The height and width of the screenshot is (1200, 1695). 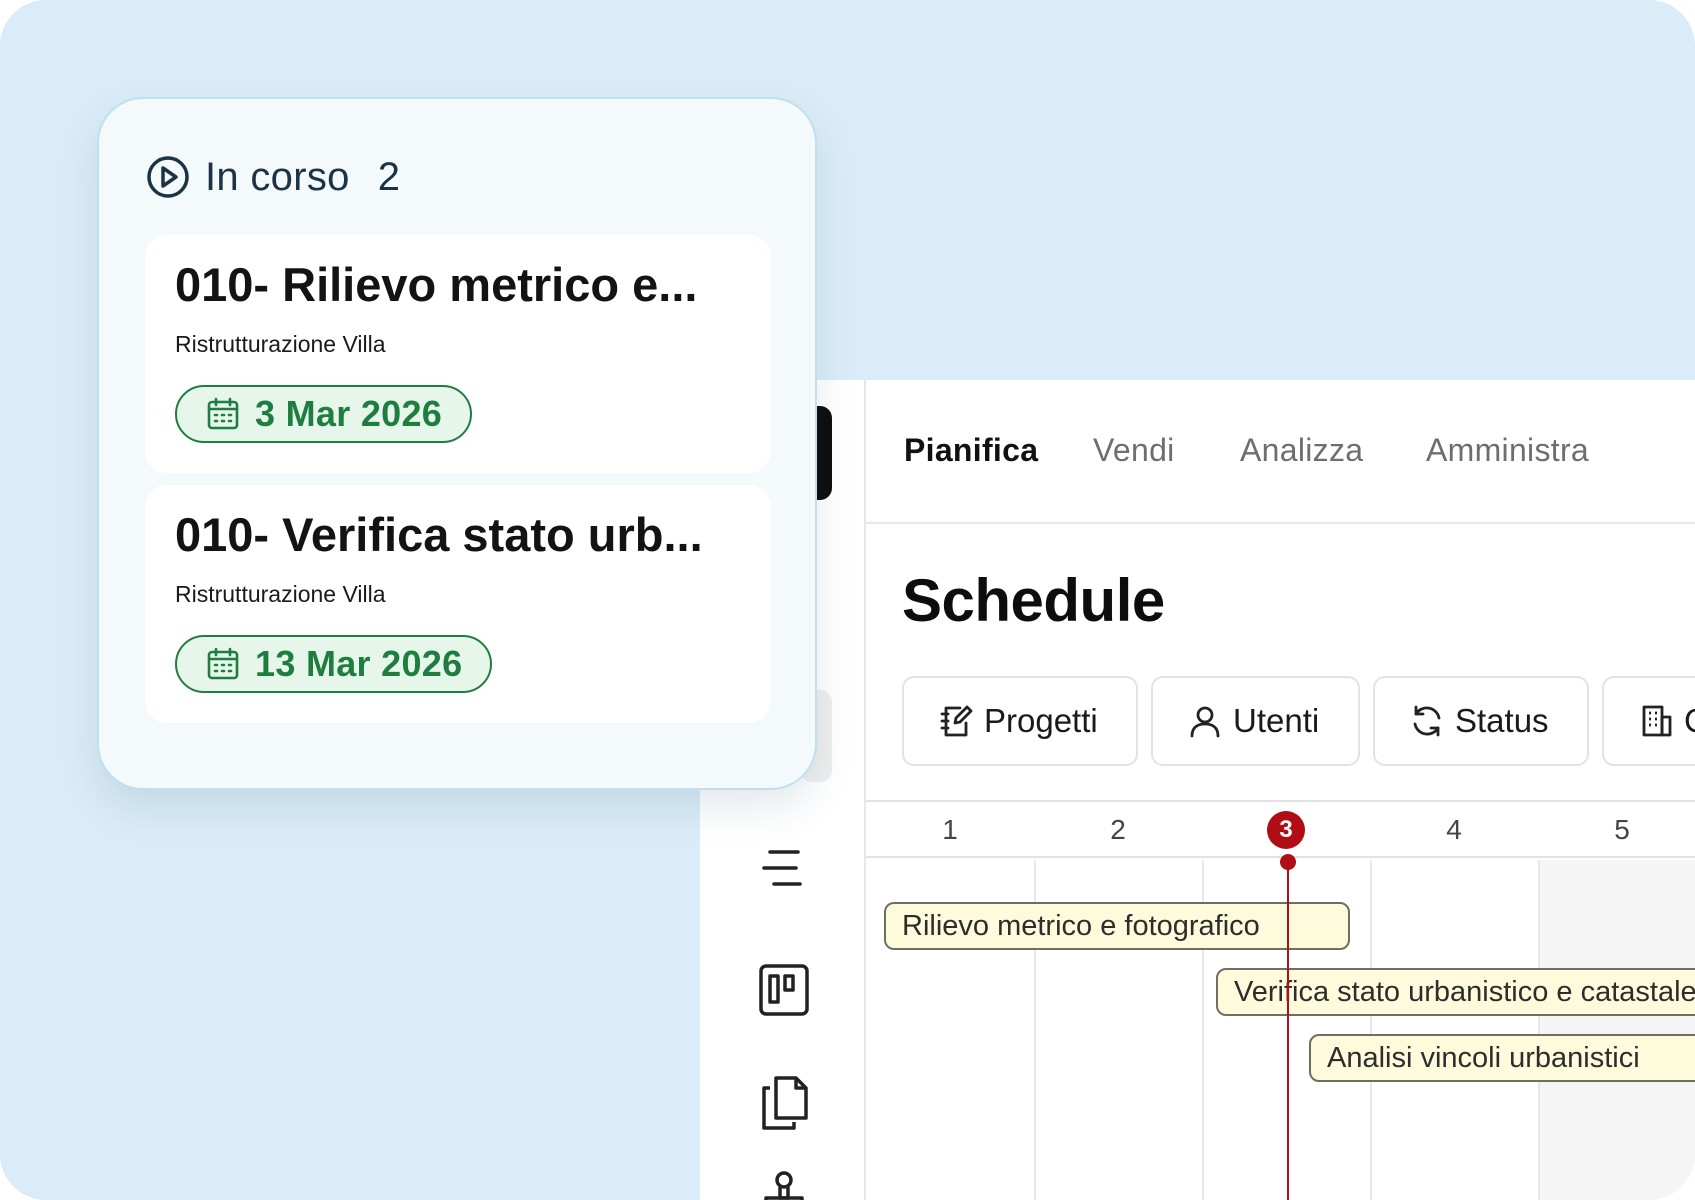 What do you see at coordinates (1502, 1058) in the screenshot?
I see `task-bar: Analisi vincoli urbanistici` at bounding box center [1502, 1058].